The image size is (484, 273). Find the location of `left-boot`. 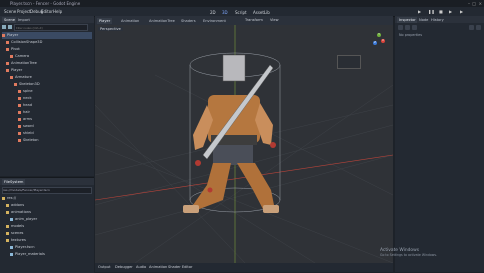

left-boot is located at coordinates (191, 209).